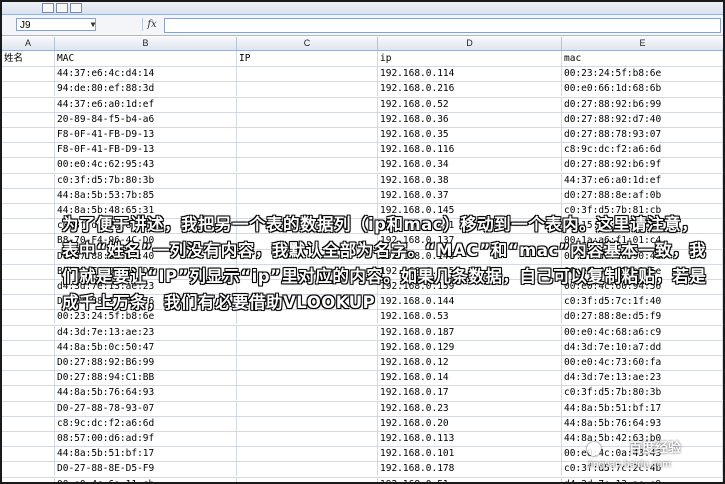 The image size is (725, 484). Describe the element at coordinates (470, 454) in the screenshot. I see `table-cell: 192.168.0.101` at that location.